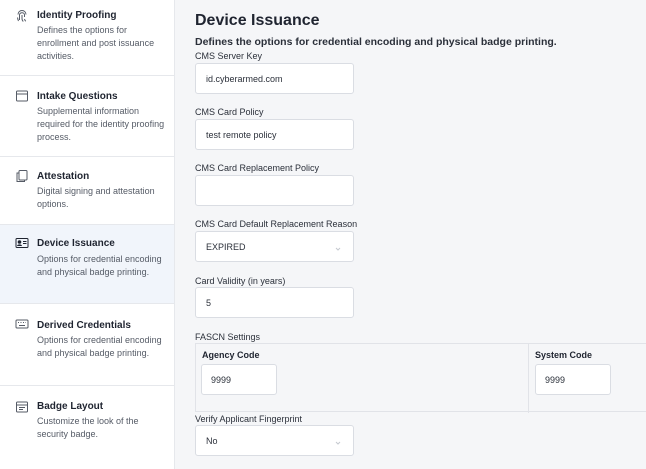 The height and width of the screenshot is (469, 646). I want to click on verify-fingerprint-label: Verify Applicant Fingerprint, so click(249, 419).